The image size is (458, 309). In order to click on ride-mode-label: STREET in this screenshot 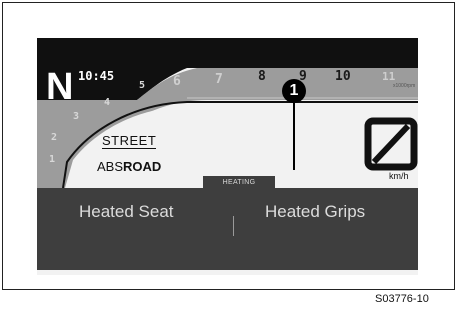, I will do `click(129, 141)`.